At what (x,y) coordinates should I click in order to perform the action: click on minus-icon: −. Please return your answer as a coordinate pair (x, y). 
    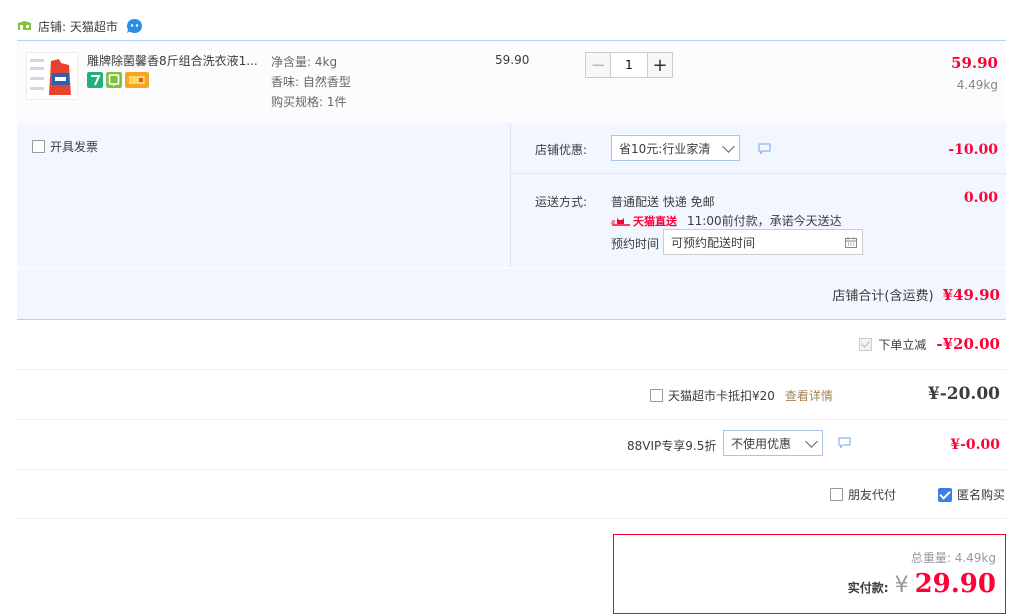
    Looking at the image, I should click on (598, 65).